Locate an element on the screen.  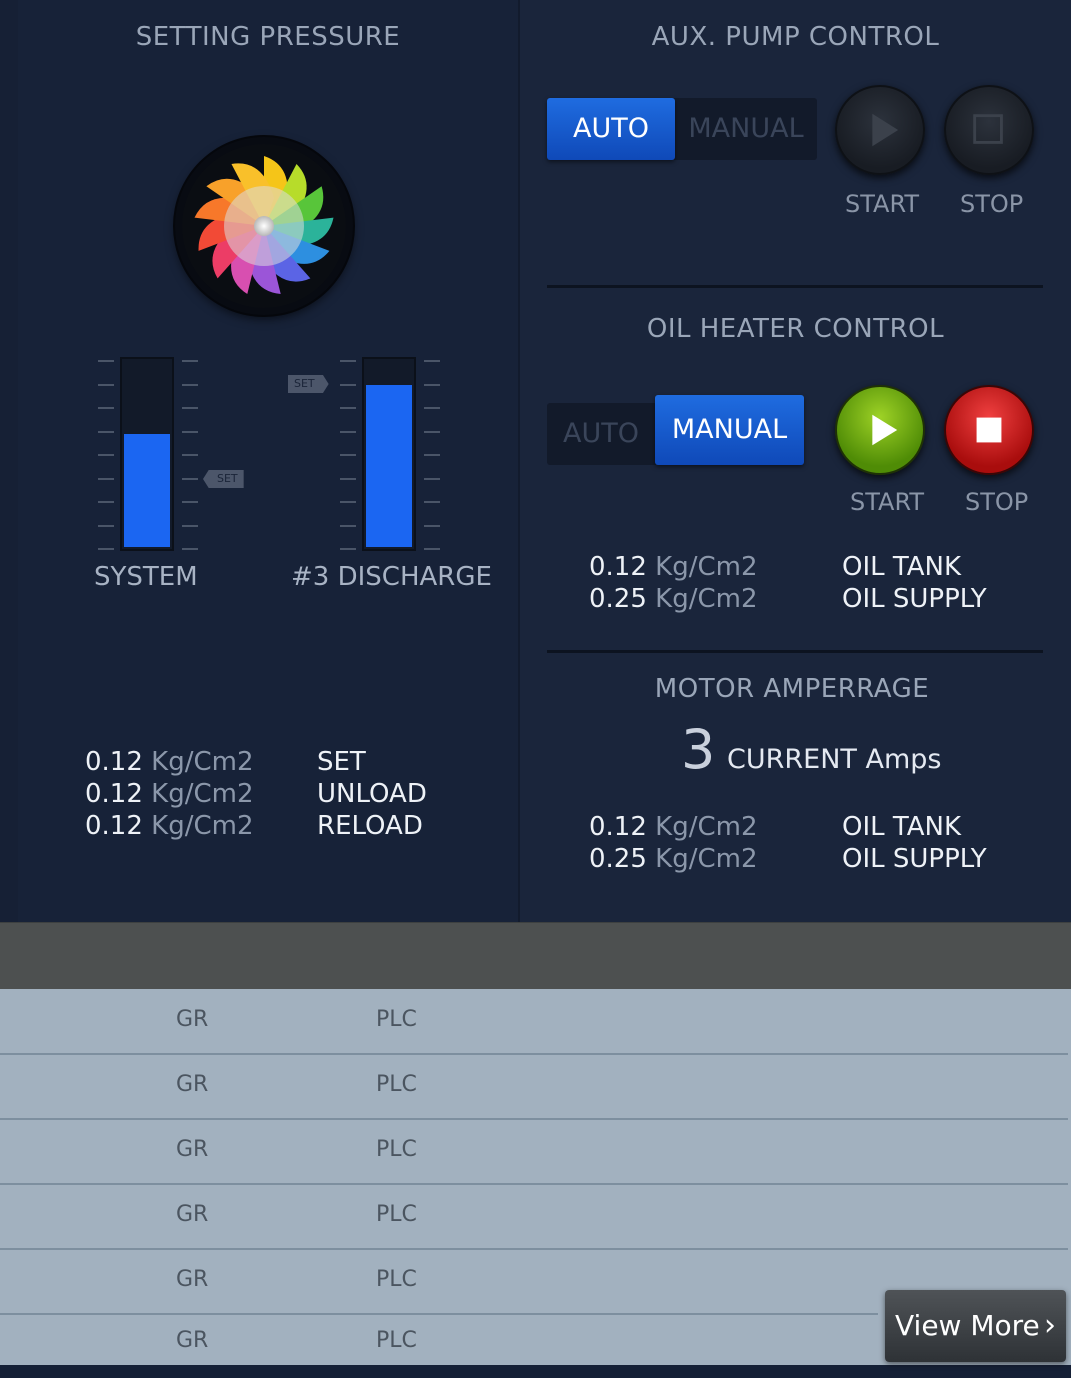
aux-pump-title: AUX. PUMP CONTROL is located at coordinates (795, 37).